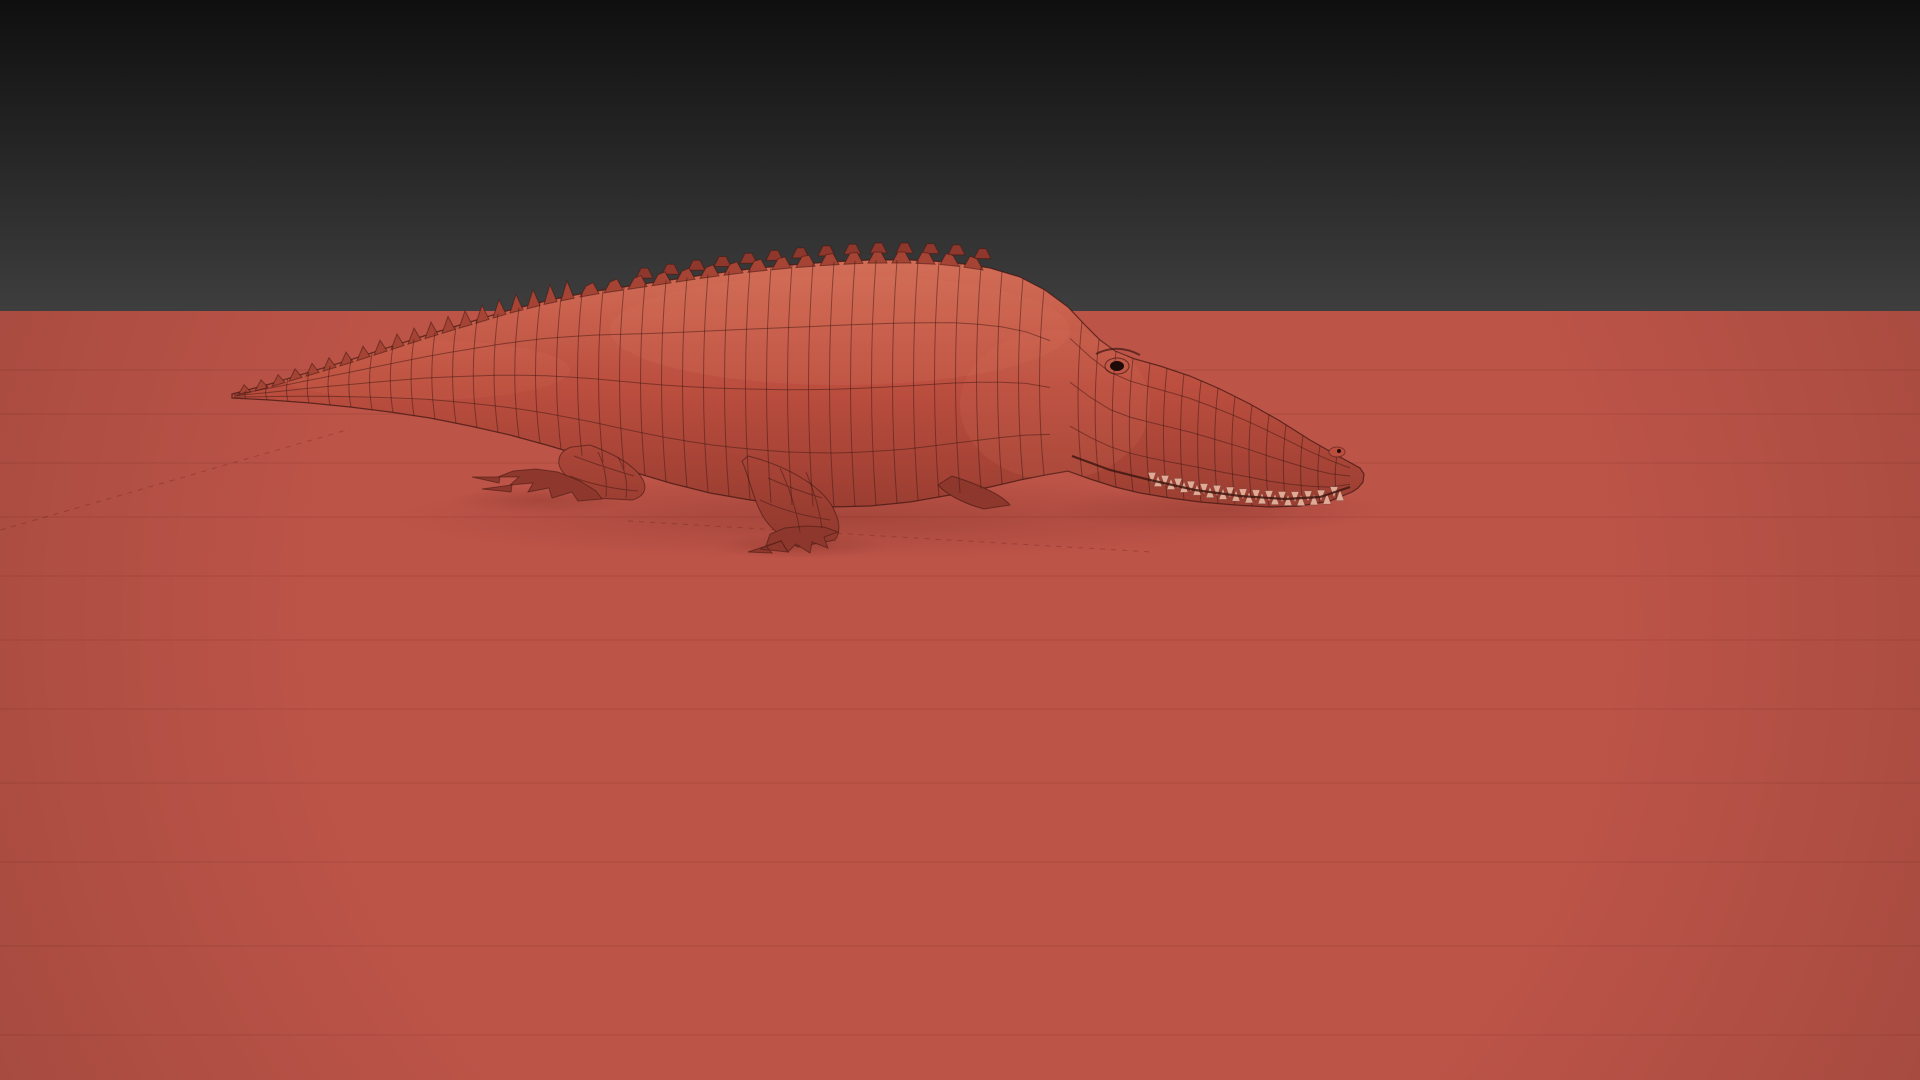 The height and width of the screenshot is (1080, 1920). What do you see at coordinates (1117, 366) in the screenshot?
I see `crocodile-eye` at bounding box center [1117, 366].